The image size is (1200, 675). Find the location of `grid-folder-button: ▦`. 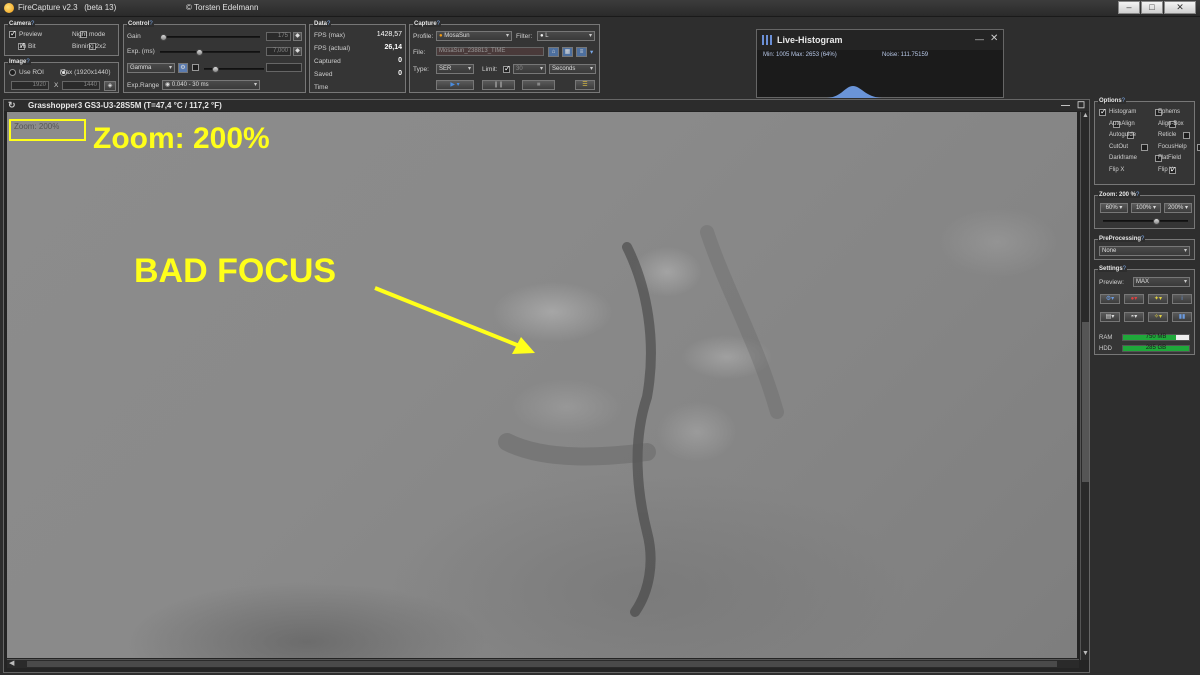

grid-folder-button: ▦ is located at coordinates (567, 52).